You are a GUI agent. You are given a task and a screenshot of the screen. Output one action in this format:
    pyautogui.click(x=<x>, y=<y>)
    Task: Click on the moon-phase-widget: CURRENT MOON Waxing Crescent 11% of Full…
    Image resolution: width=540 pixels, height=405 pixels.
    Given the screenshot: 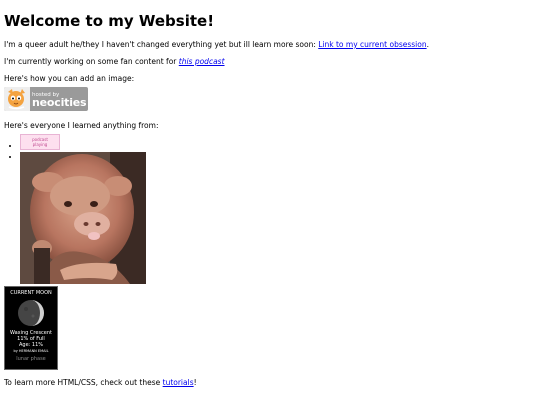 What is the action you would take?
    pyautogui.click(x=31, y=328)
    